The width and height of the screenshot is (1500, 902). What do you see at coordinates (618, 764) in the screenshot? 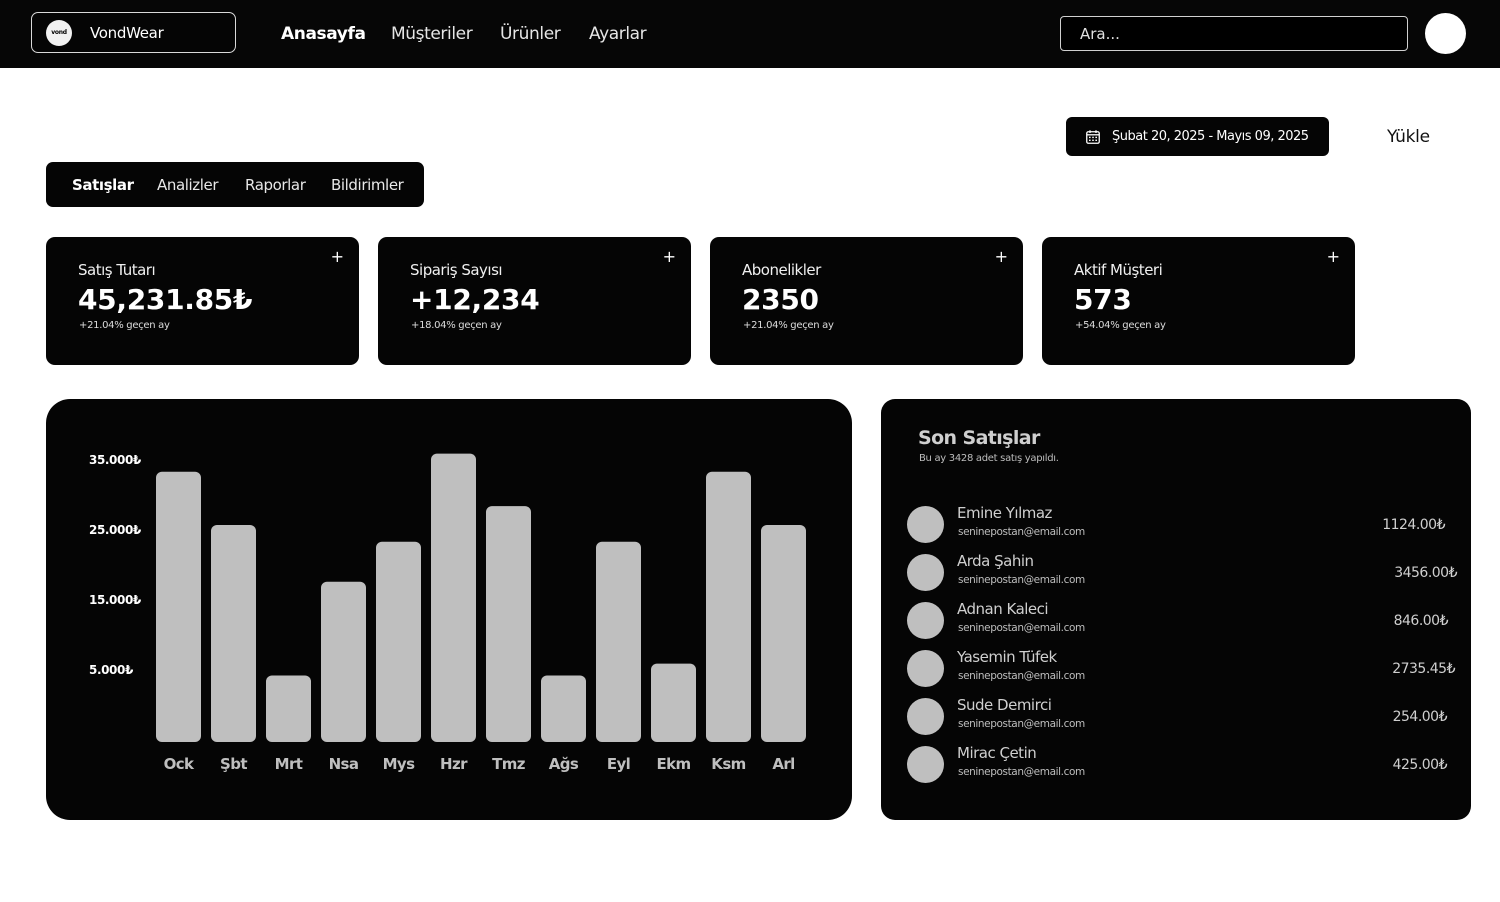
I see `x-tick-label: Eyl` at bounding box center [618, 764].